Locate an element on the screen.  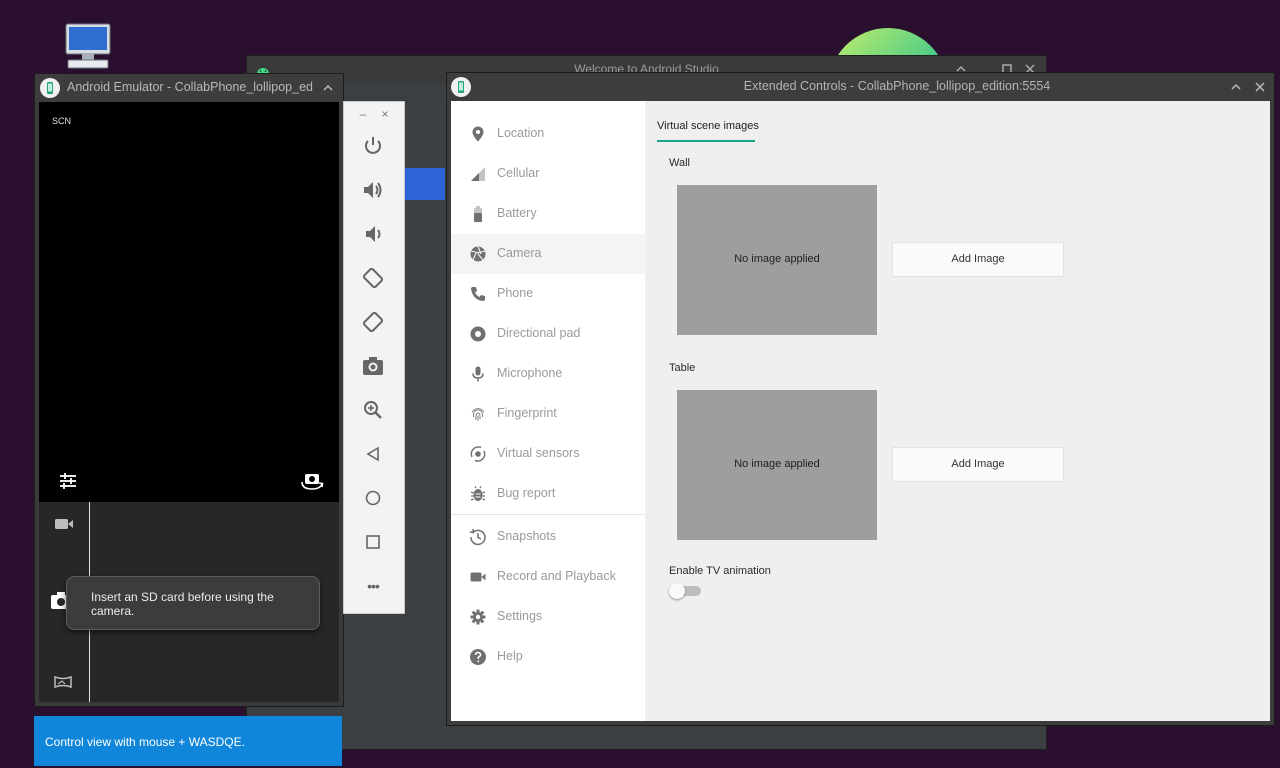
switch-camera-icon is located at coordinates (312, 481).